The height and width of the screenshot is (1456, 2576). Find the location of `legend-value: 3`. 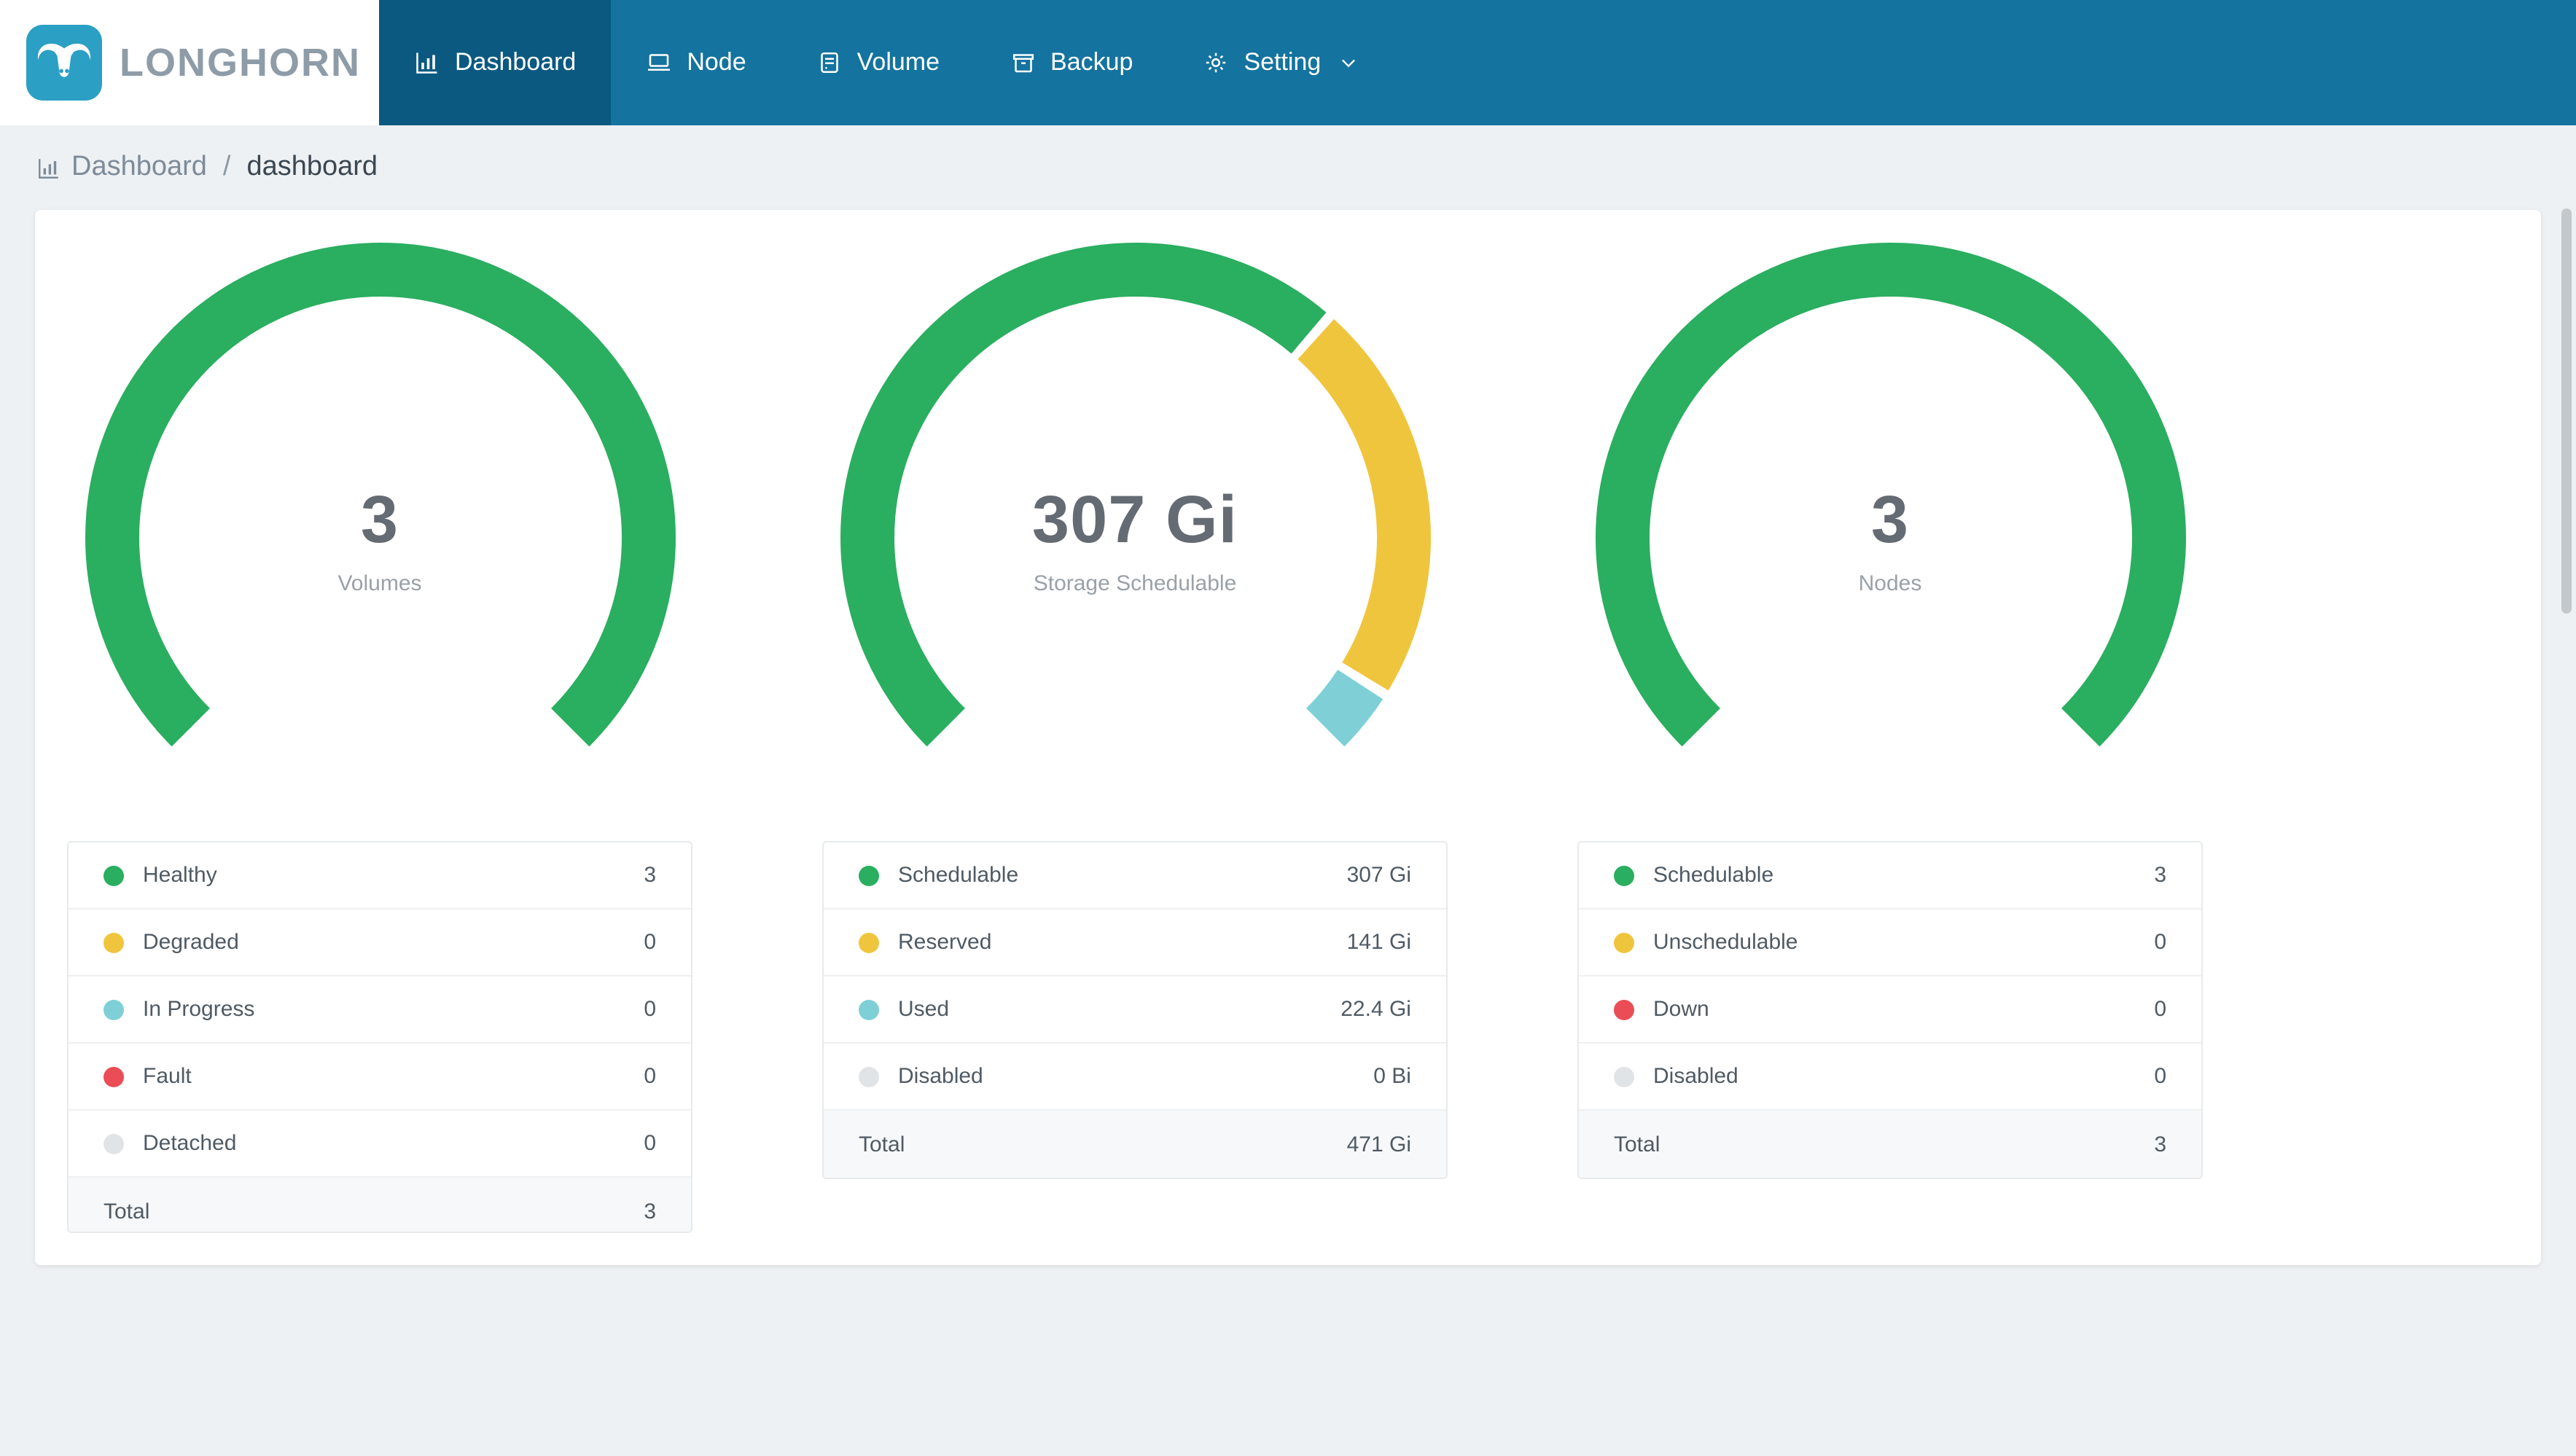

legend-value: 3 is located at coordinates (2160, 875).